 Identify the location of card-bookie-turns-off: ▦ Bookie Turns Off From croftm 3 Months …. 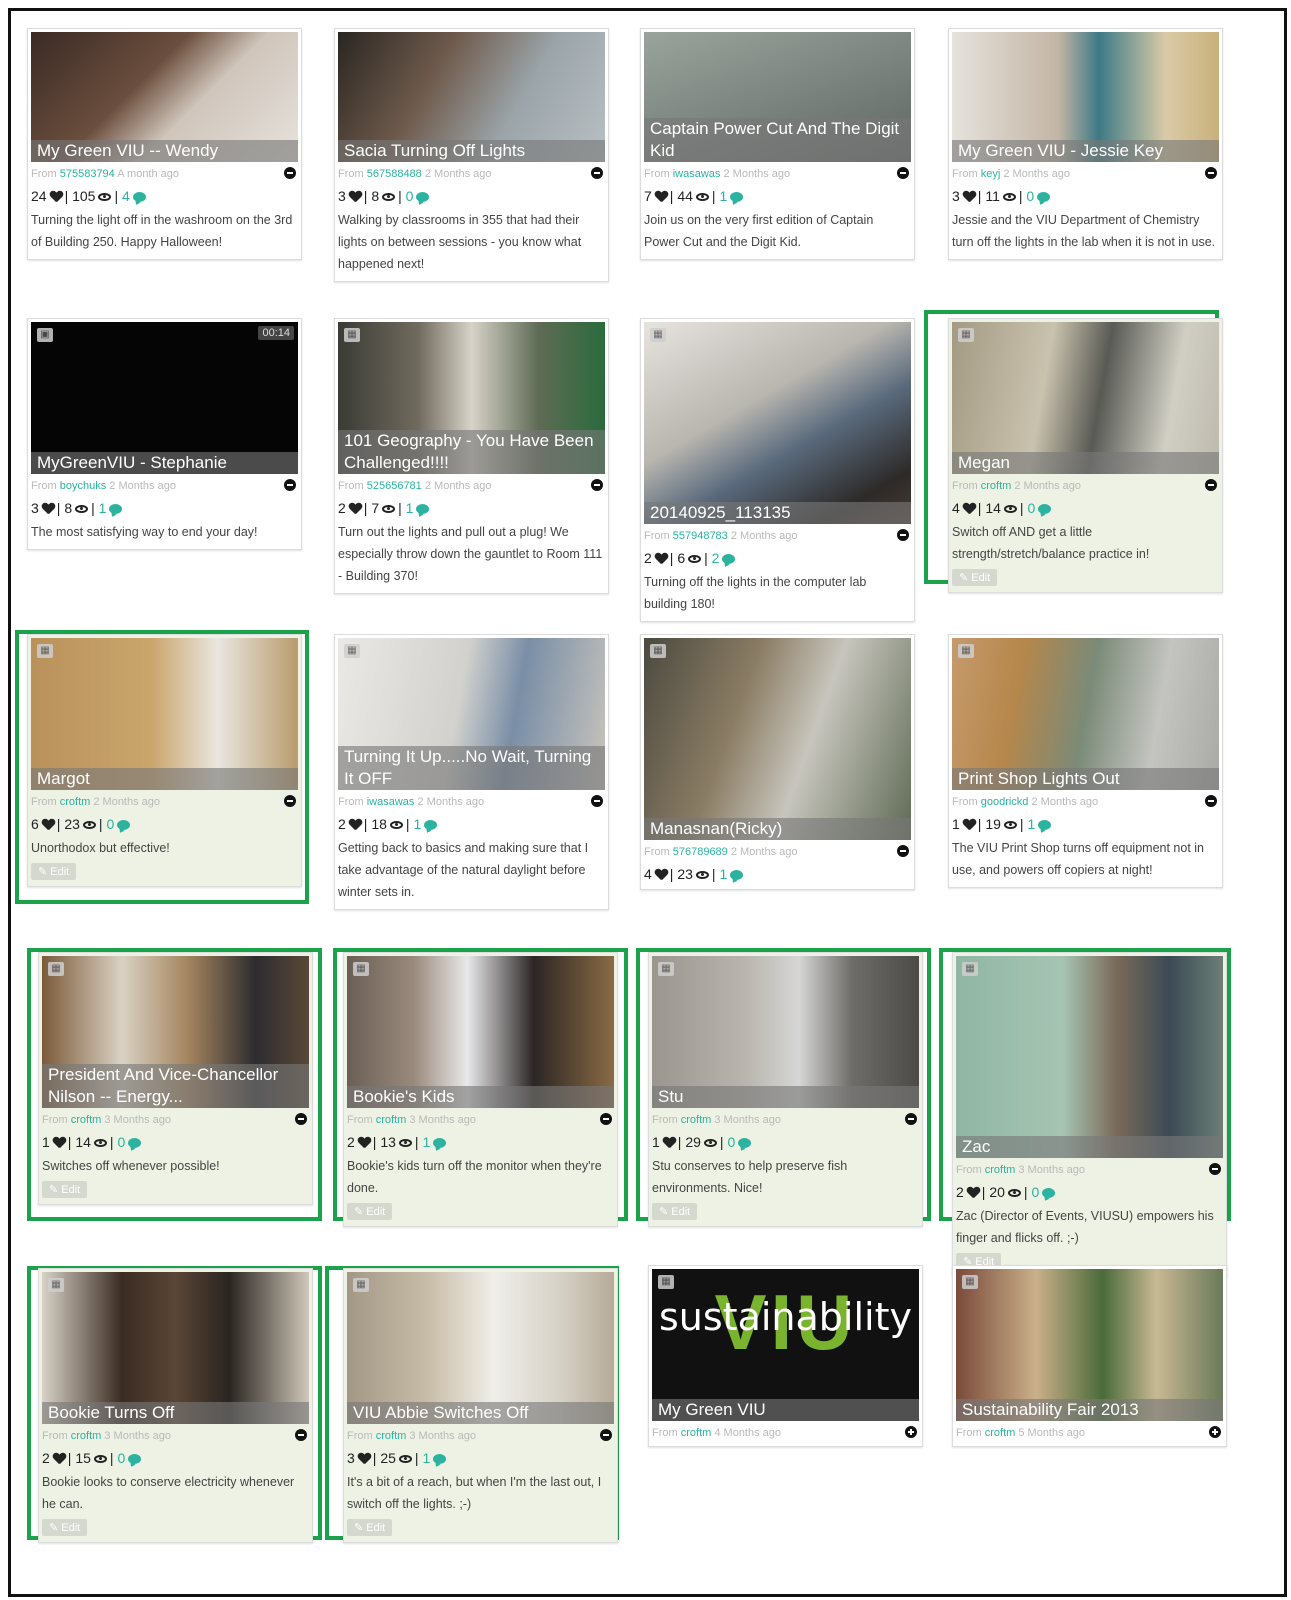
(175, 1405).